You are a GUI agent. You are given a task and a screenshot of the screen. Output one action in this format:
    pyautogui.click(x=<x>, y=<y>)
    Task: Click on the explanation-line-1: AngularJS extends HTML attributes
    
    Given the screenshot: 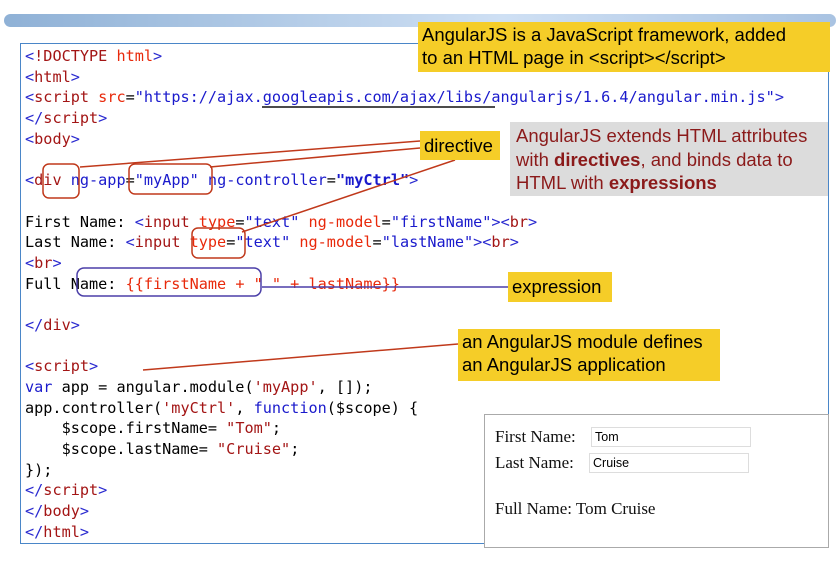 What is the action you would take?
    pyautogui.click(x=662, y=135)
    